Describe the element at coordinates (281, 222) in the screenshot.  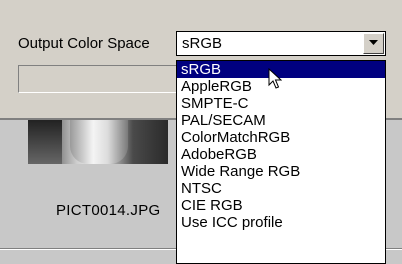
I see `dropdown-option: Use ICC profile` at that location.